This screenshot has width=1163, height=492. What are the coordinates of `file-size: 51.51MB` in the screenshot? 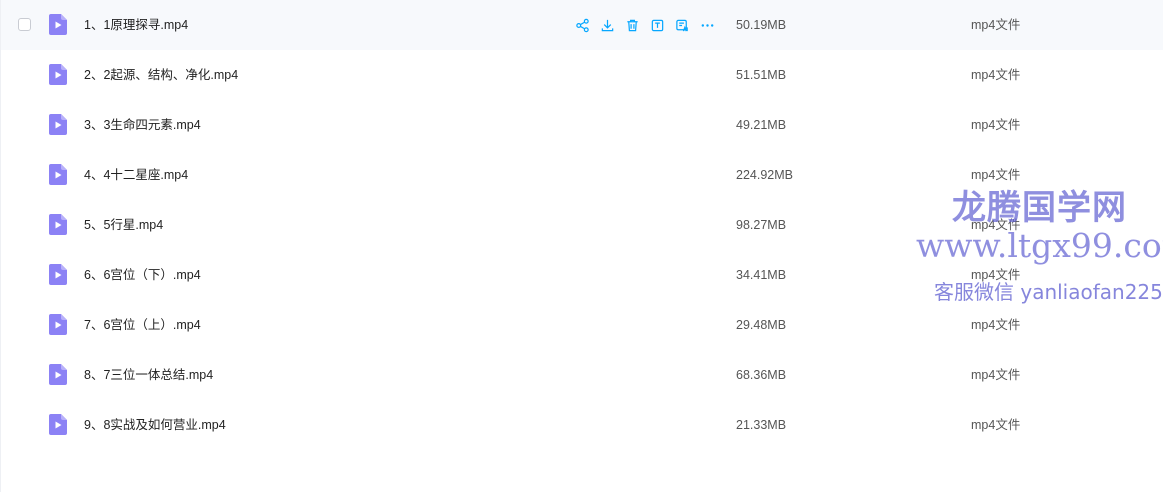 It's located at (761, 75).